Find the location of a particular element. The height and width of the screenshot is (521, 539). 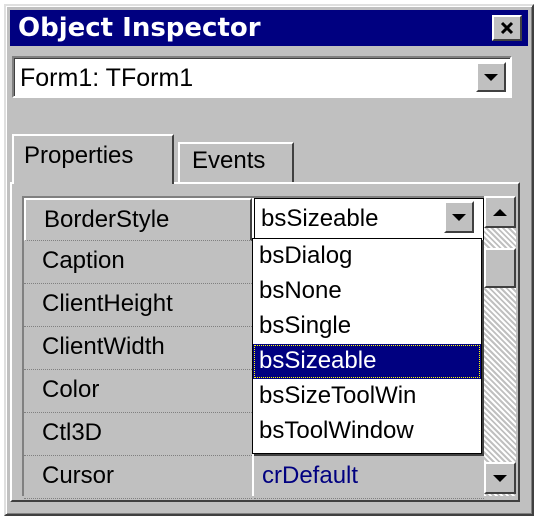

tab-properties-label: Properties is located at coordinates (79, 155).